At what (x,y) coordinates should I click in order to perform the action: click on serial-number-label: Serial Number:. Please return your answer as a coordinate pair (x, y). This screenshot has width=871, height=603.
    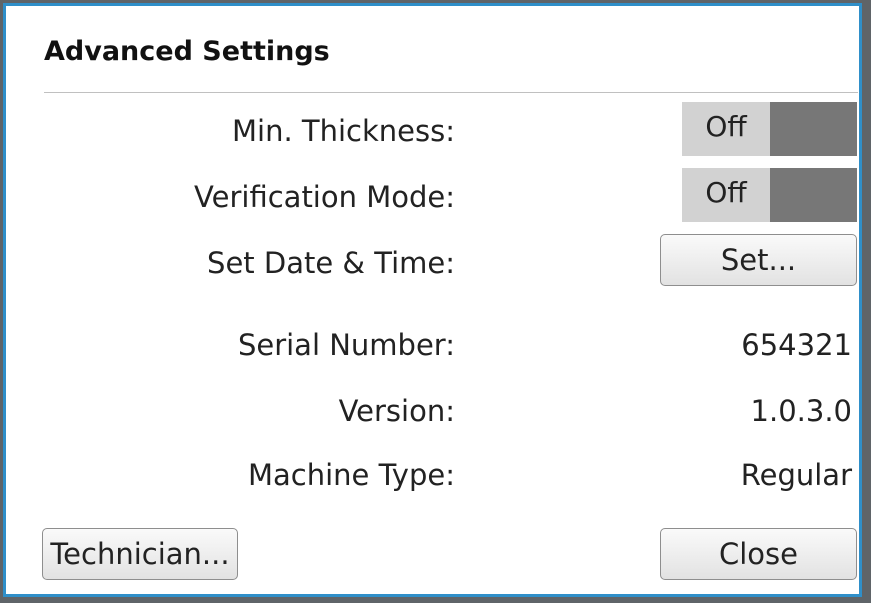
    Looking at the image, I should click on (346, 345).